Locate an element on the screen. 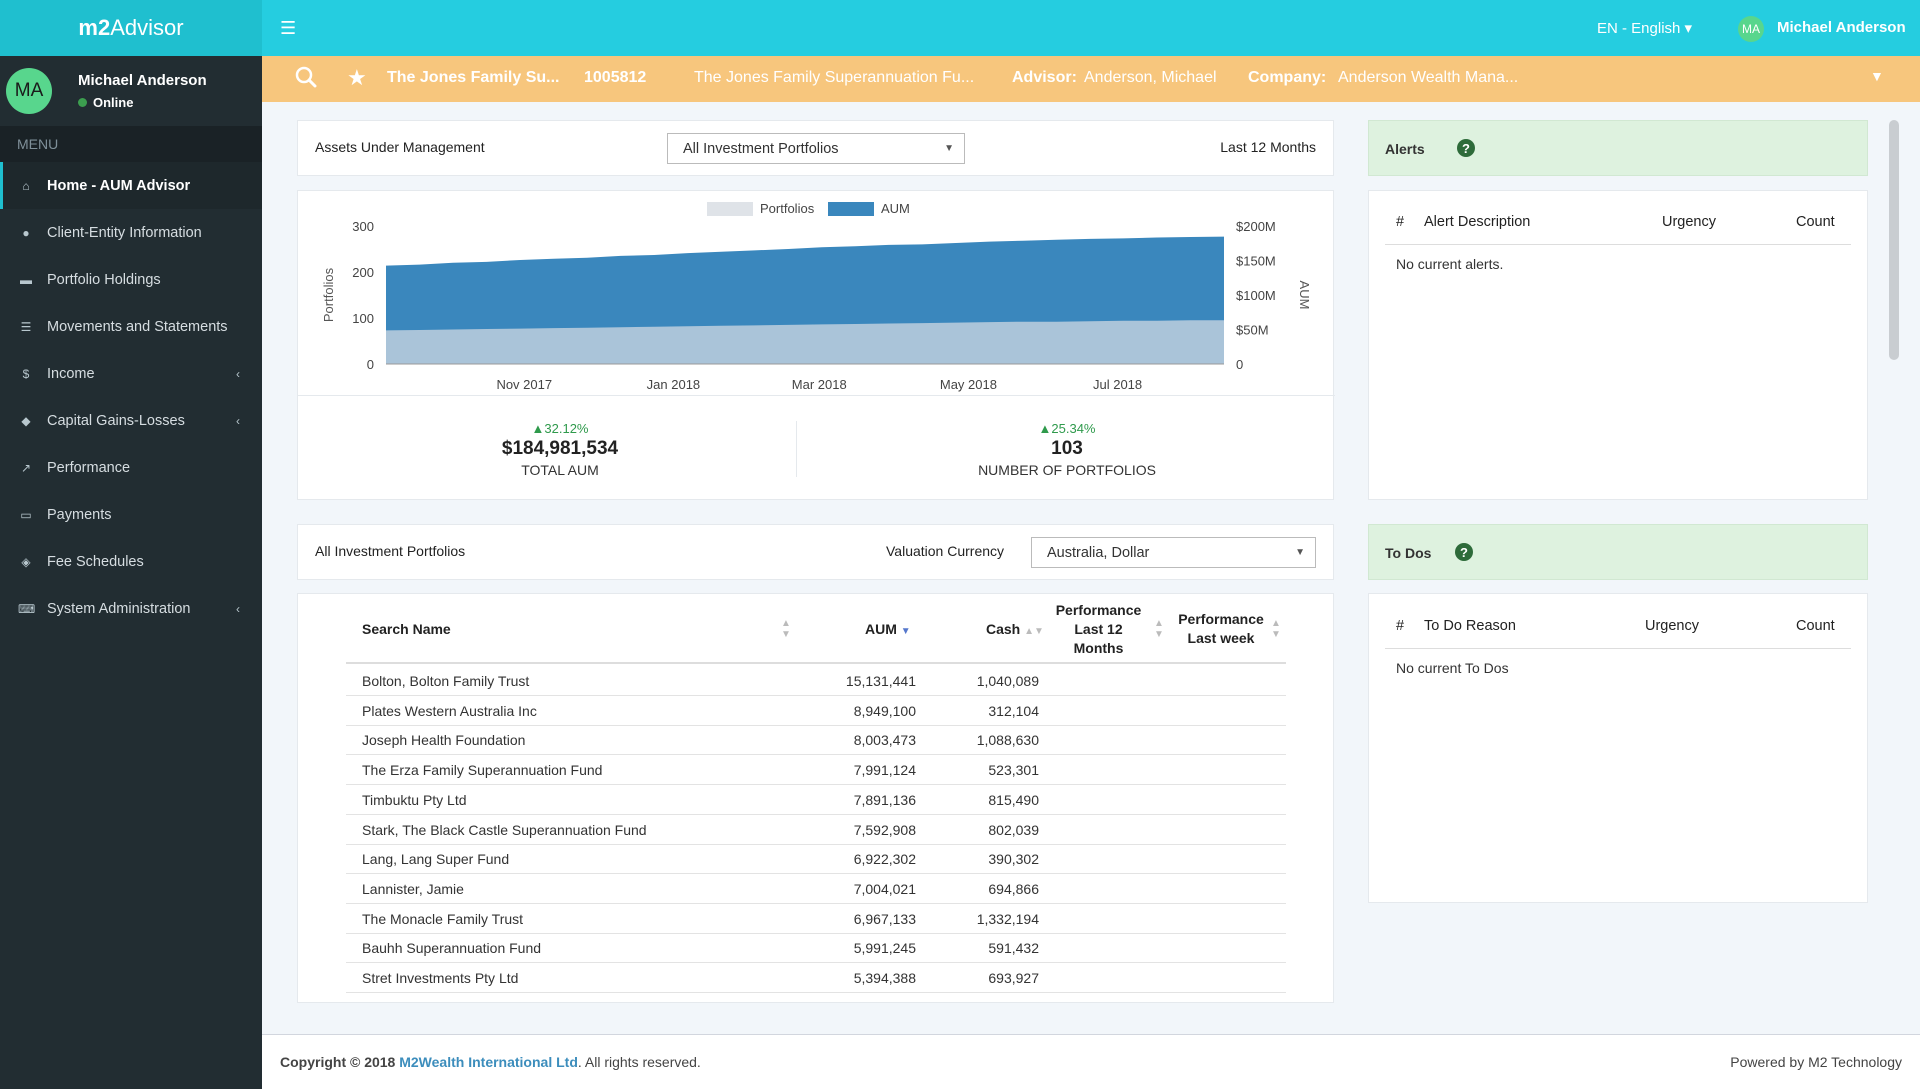 The height and width of the screenshot is (1089, 1920). sidebar-item-fee-schedules: ◈ Fee Schedules is located at coordinates (131, 561).